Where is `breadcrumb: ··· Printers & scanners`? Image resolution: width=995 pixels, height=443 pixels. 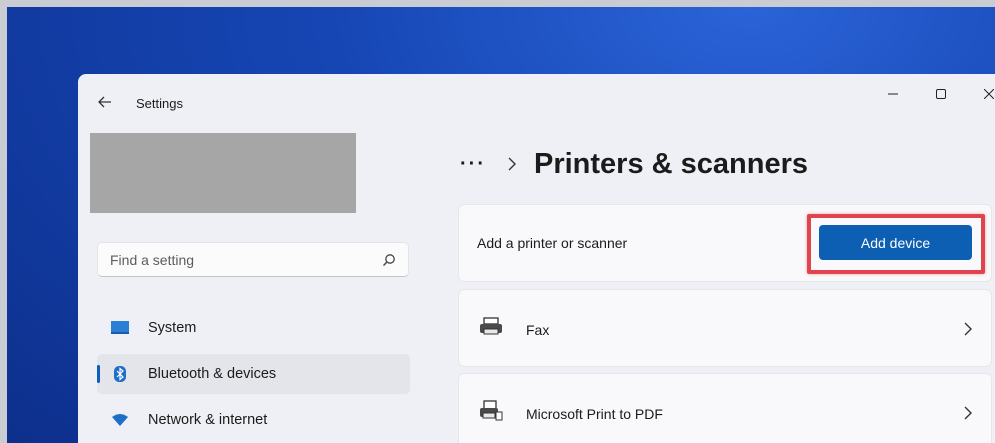 breadcrumb: ··· Printers & scanners is located at coordinates (634, 164).